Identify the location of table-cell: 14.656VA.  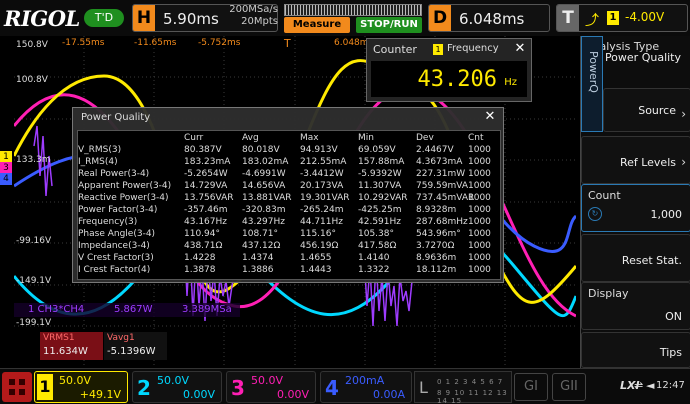
(264, 186).